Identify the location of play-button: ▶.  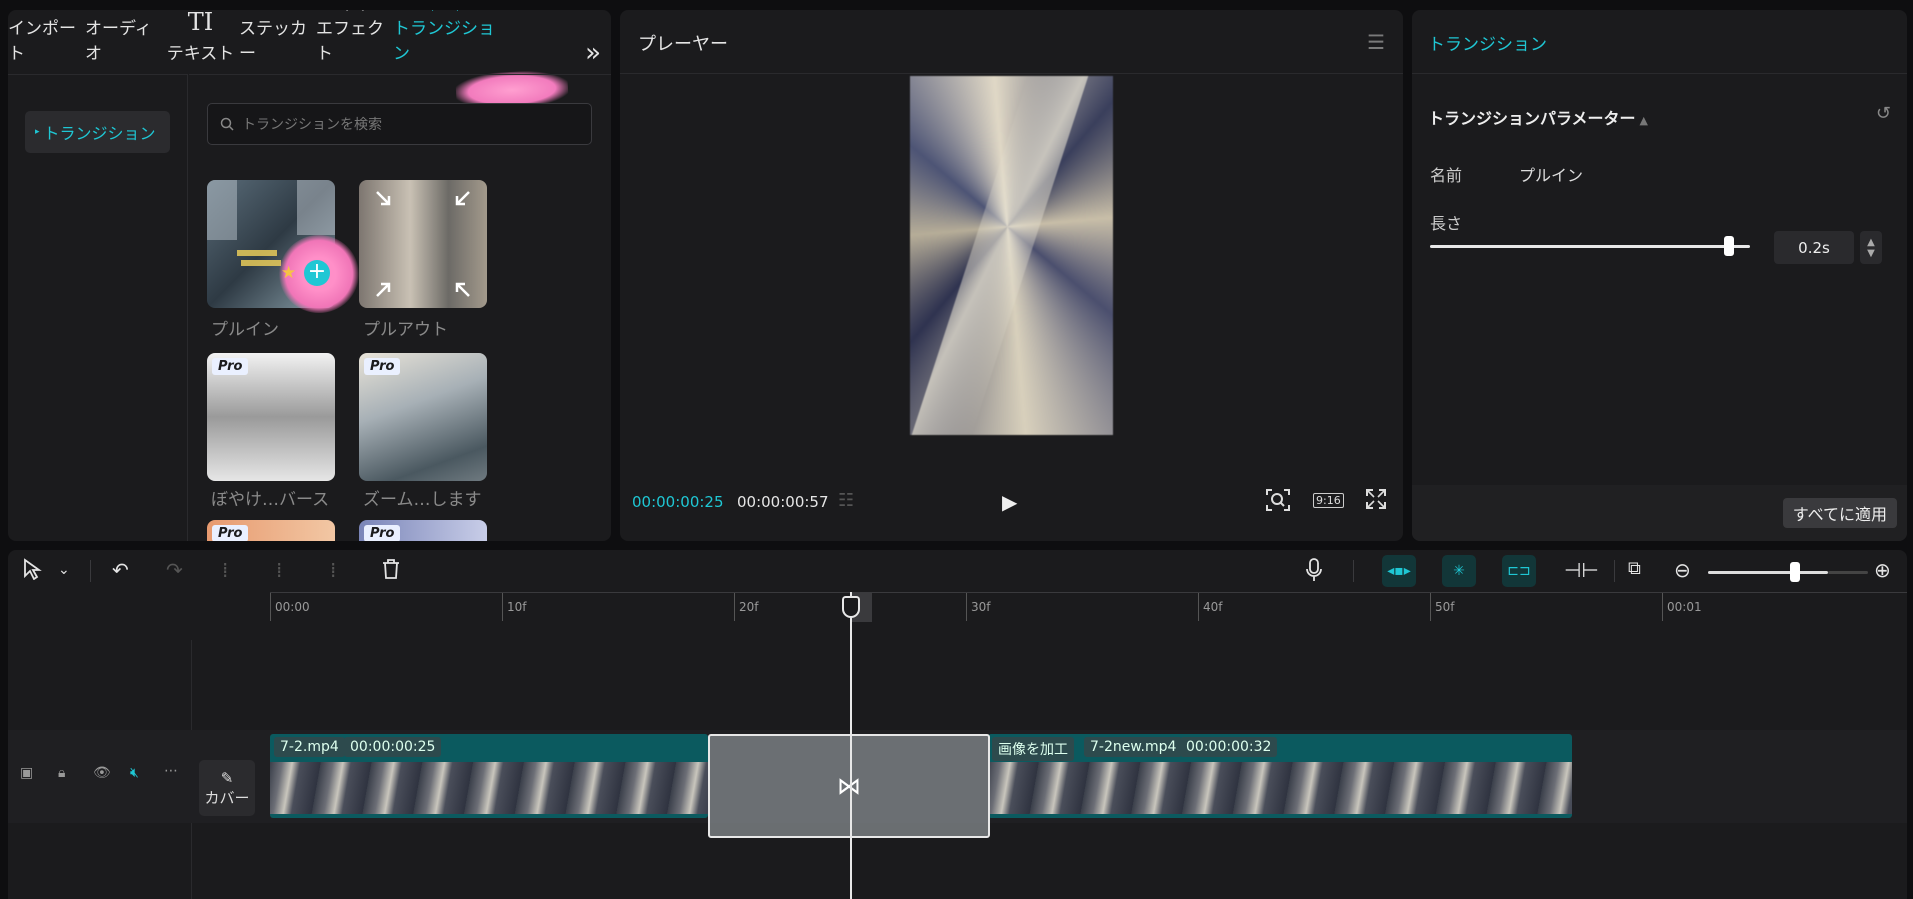
(1009, 502).